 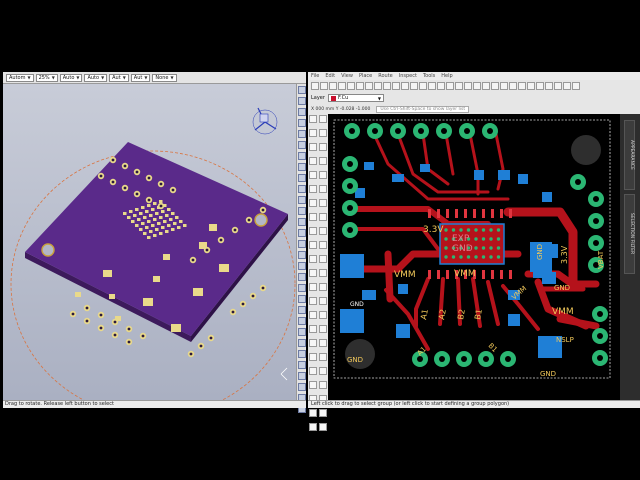 I want to click on viewer-select-5: Aut ▼, so click(x=140, y=78).